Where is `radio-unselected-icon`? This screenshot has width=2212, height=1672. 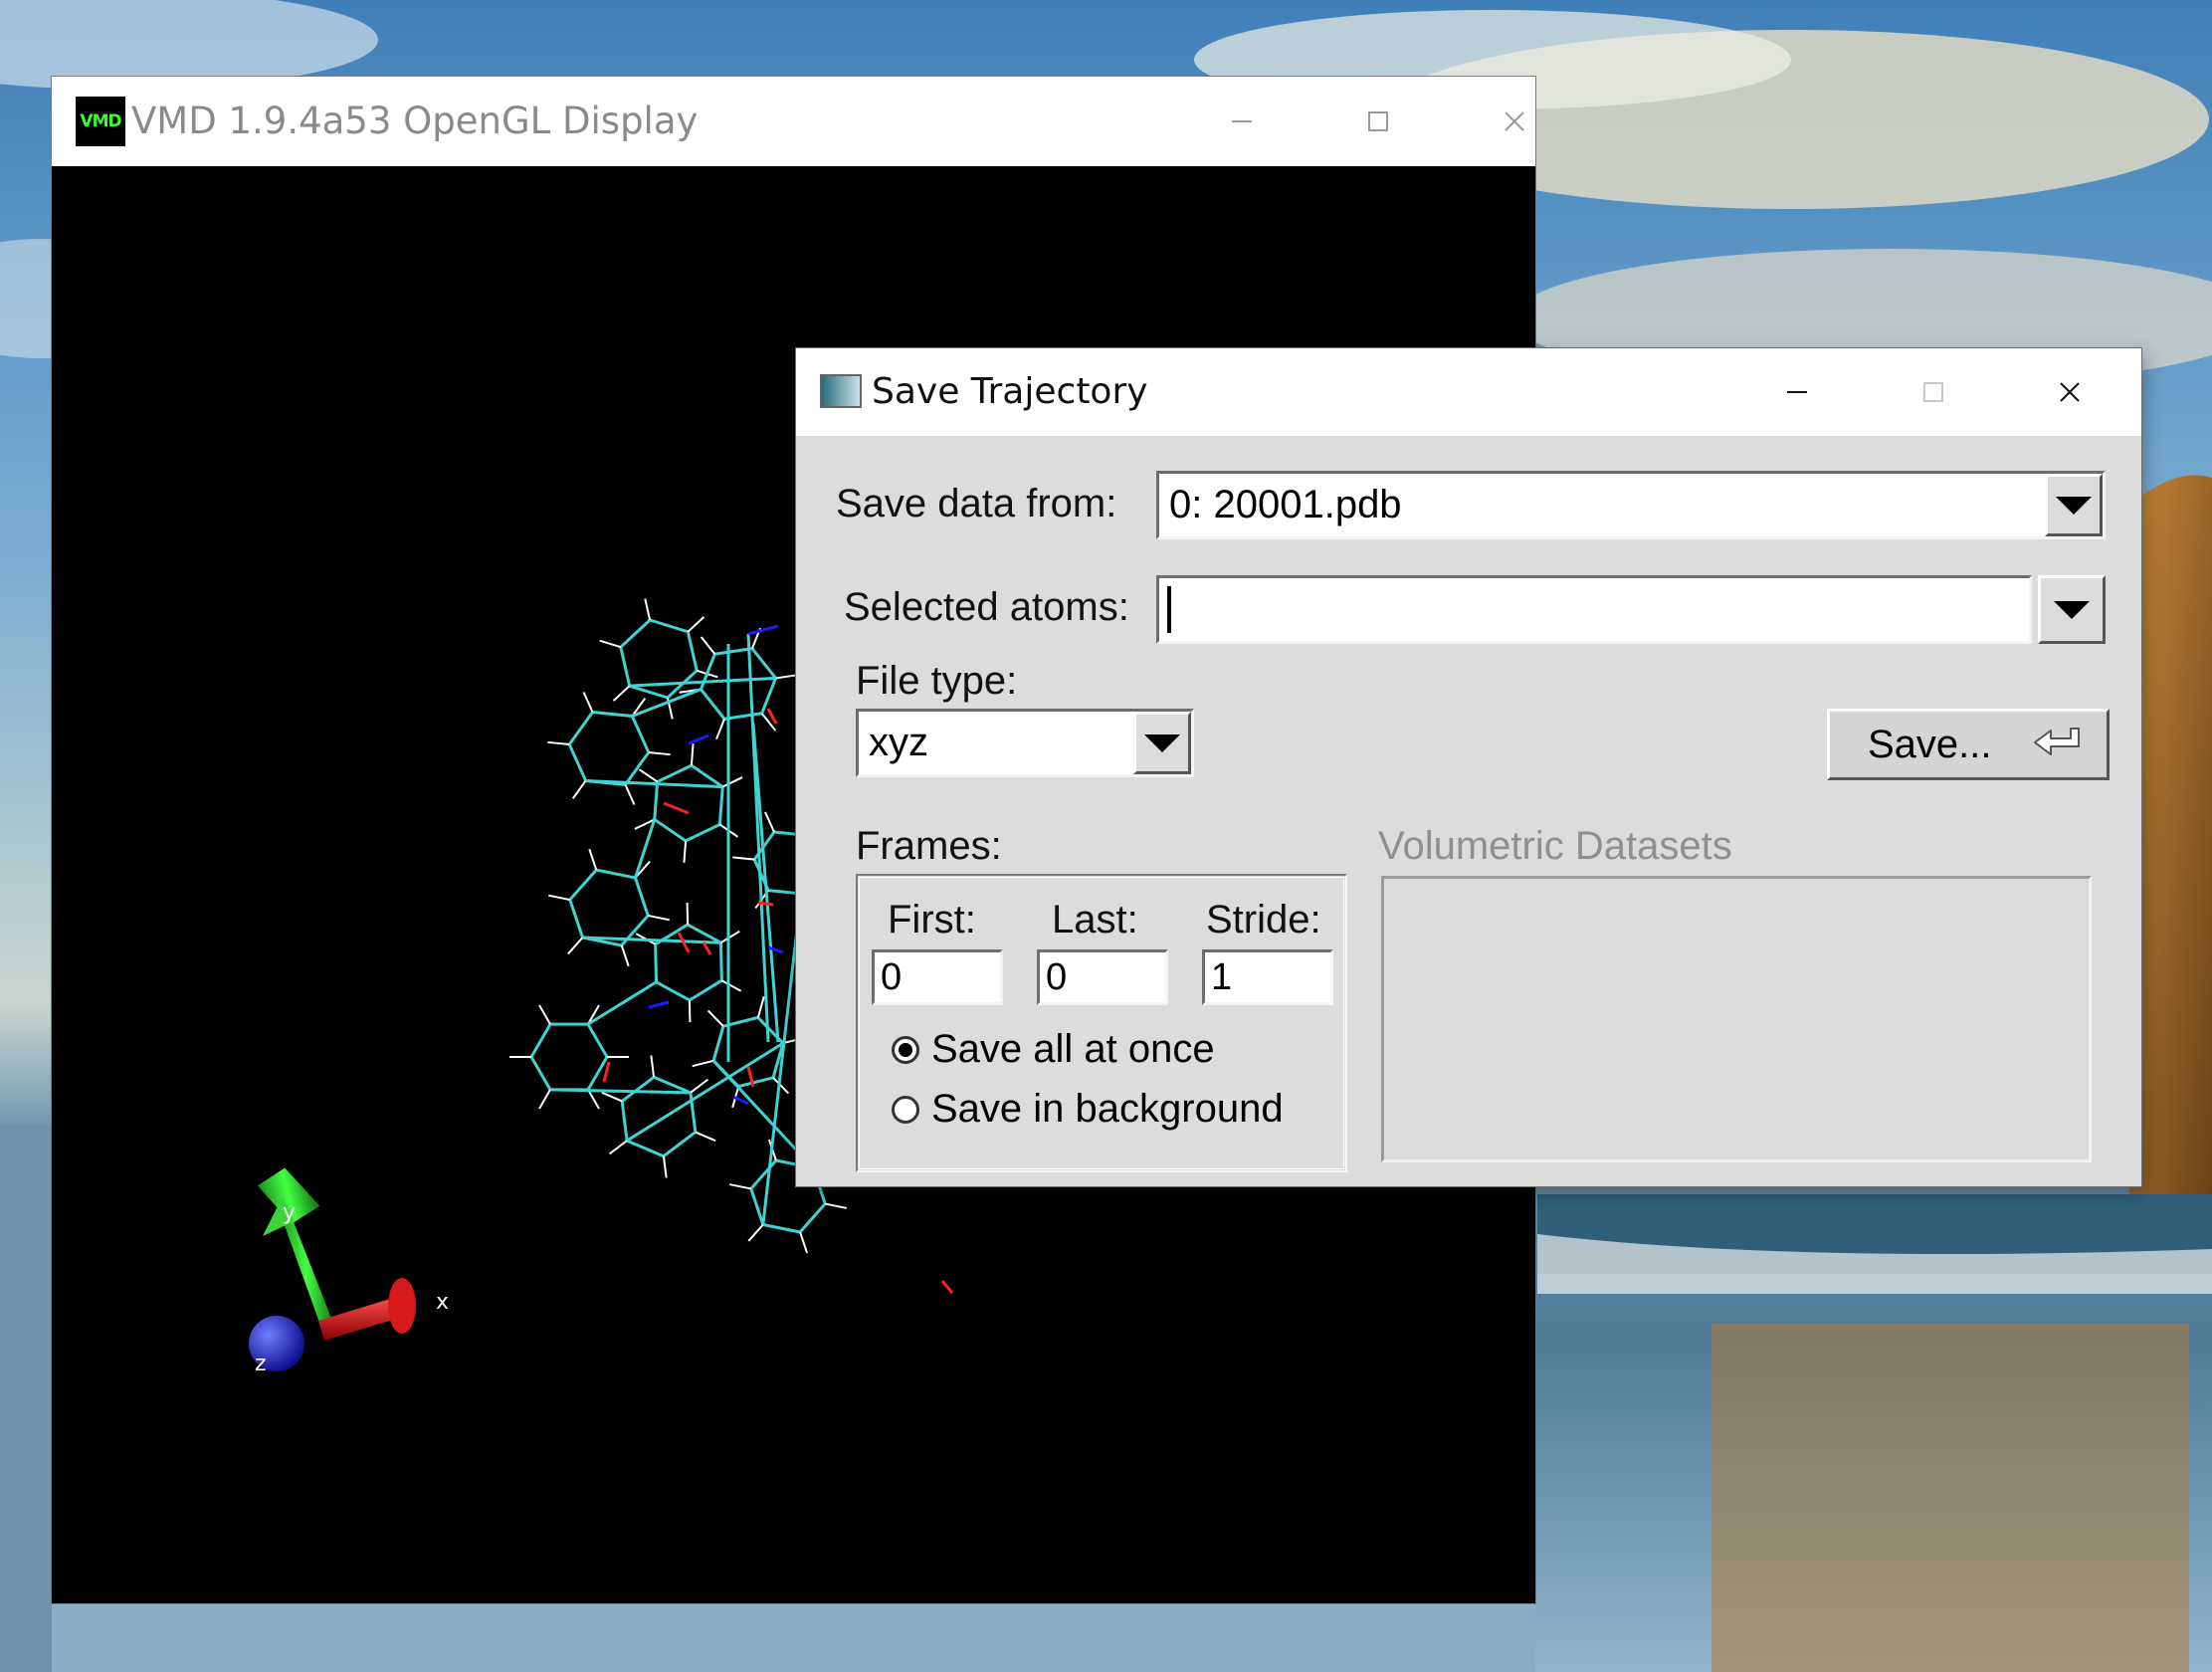 radio-unselected-icon is located at coordinates (906, 1109).